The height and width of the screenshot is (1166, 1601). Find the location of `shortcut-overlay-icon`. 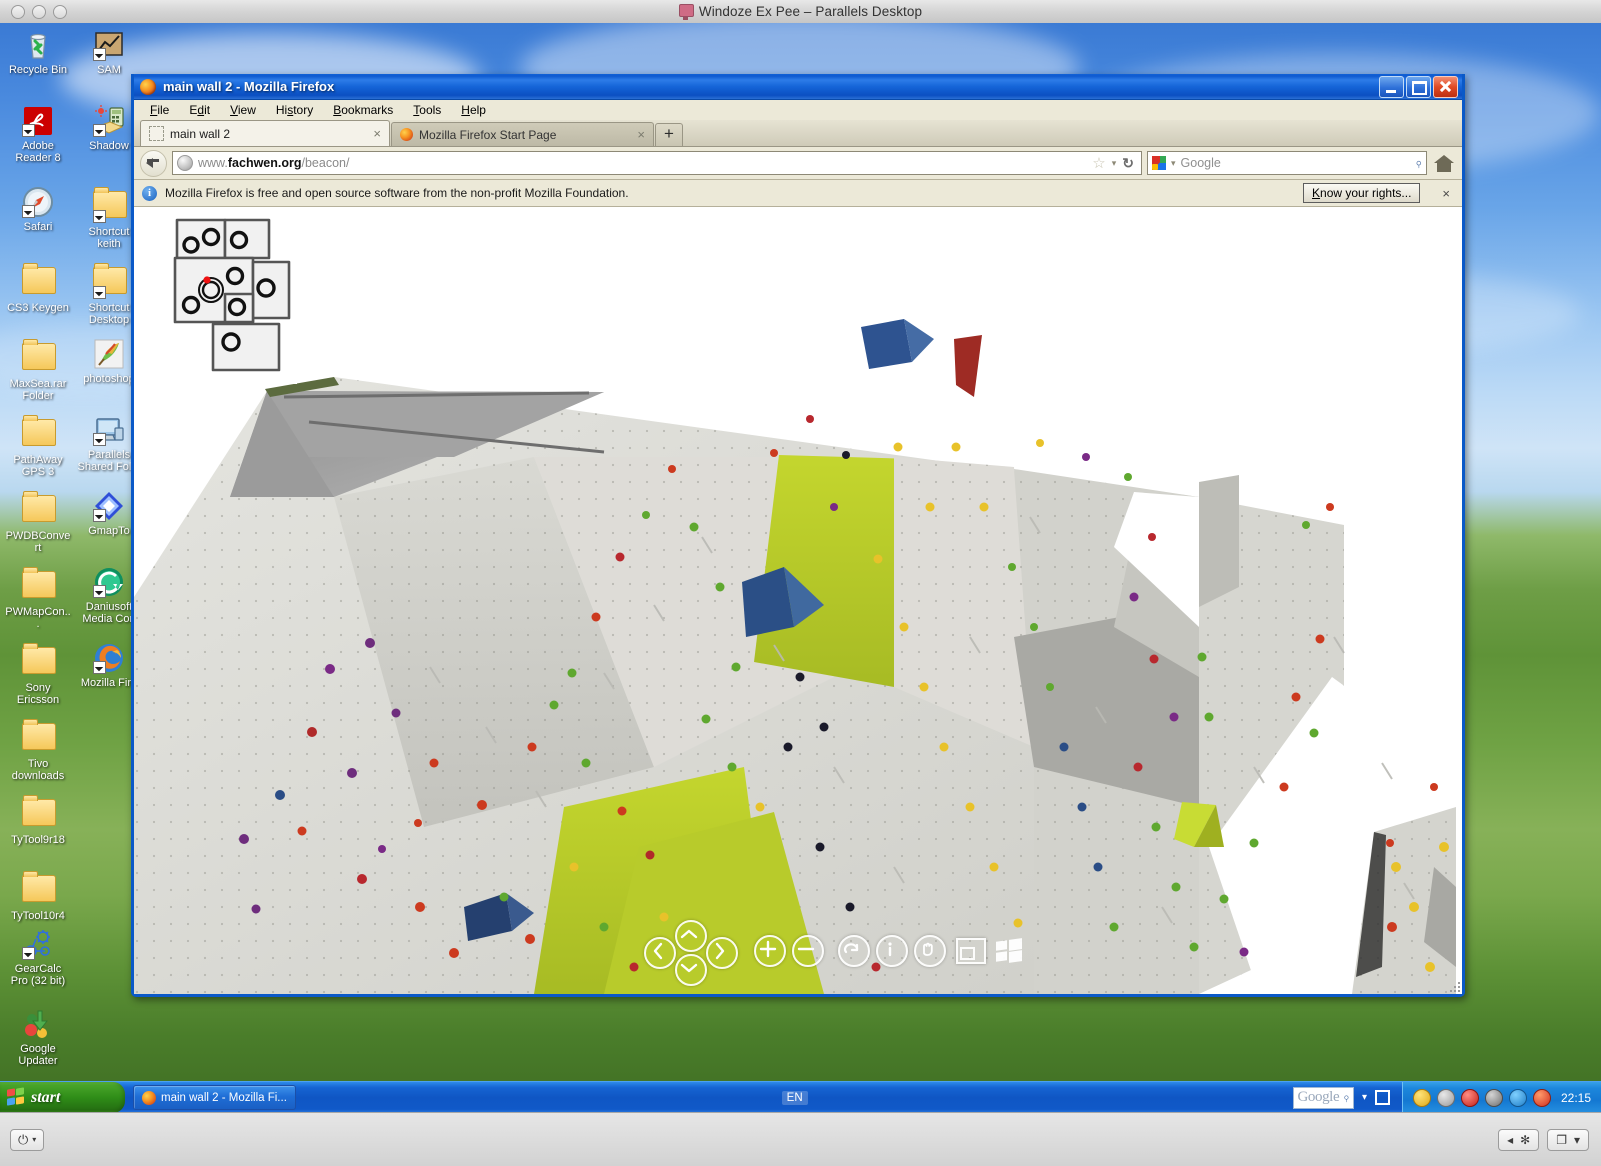

shortcut-overlay-icon is located at coordinates (28, 130).